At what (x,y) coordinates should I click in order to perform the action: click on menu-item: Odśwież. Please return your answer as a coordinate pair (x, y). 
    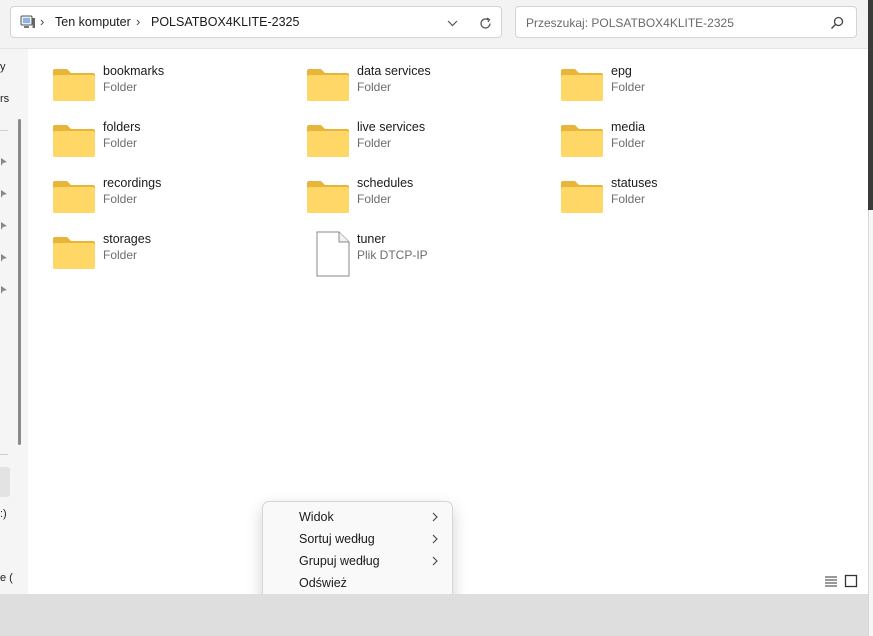
    Looking at the image, I should click on (357, 583).